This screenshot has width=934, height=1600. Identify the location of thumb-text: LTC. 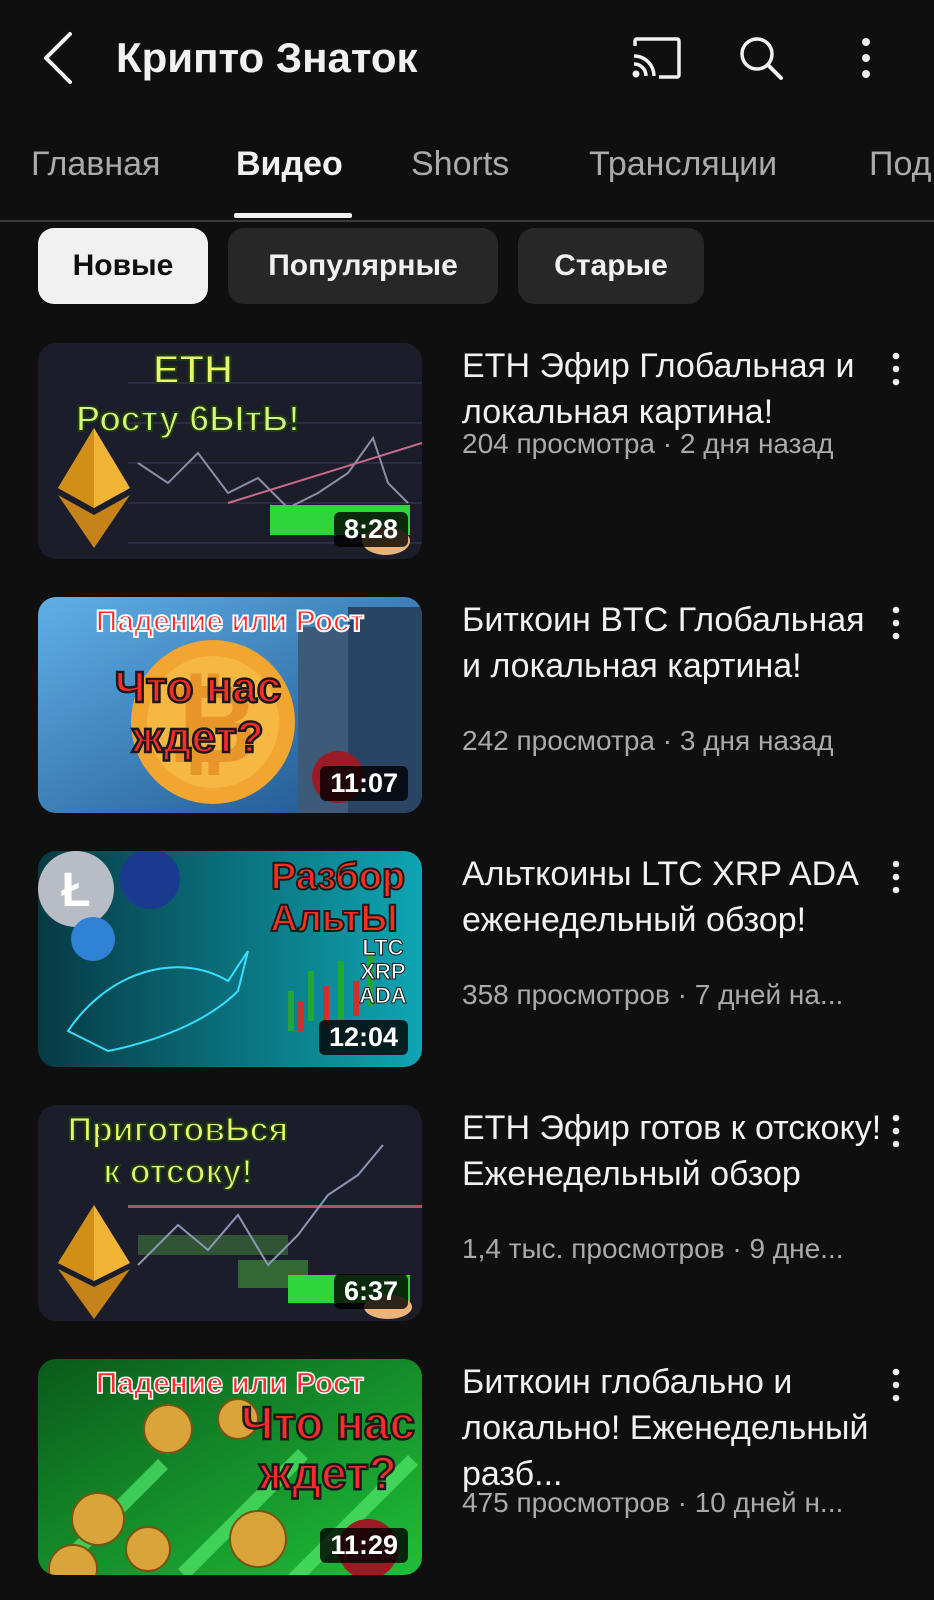
(382, 947).